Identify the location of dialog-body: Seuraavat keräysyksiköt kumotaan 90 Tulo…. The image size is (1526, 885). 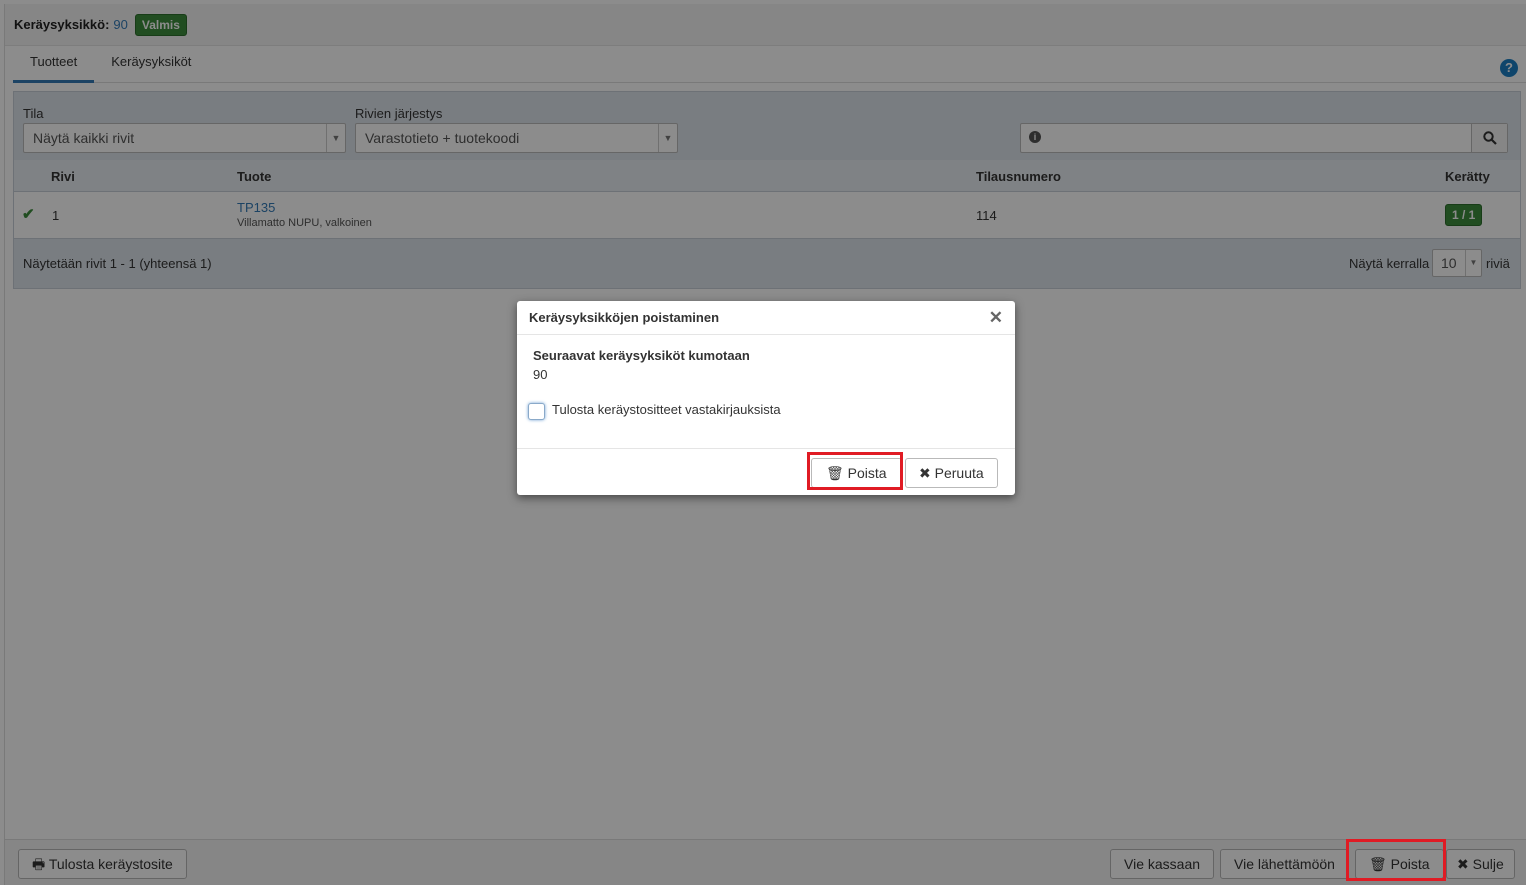
(766, 391).